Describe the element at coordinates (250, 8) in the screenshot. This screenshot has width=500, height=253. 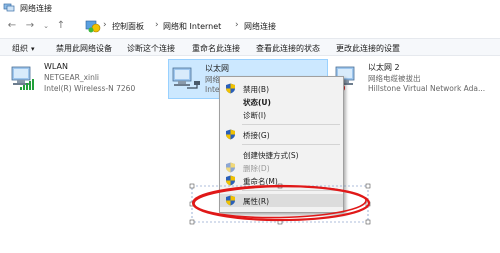
I see `title-bar: 网络连接` at that location.